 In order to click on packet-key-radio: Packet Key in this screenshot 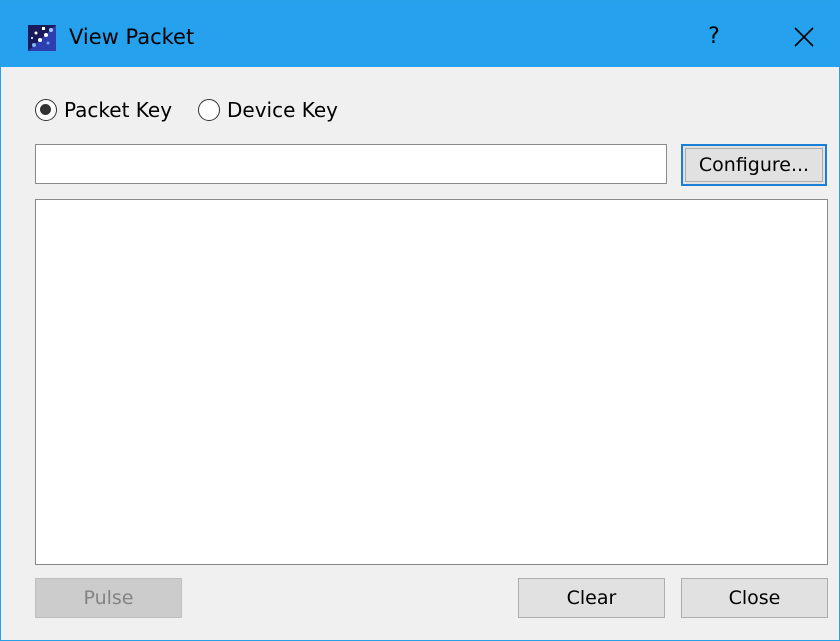, I will do `click(103, 110)`.